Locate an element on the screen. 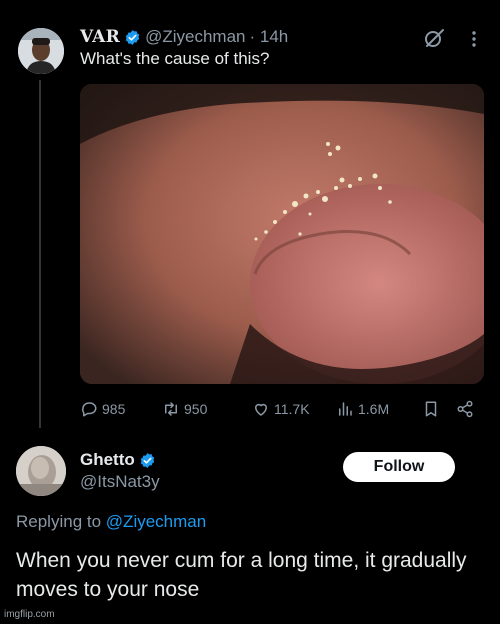 The height and width of the screenshot is (624, 500). bookmark-icon is located at coordinates (431, 409).